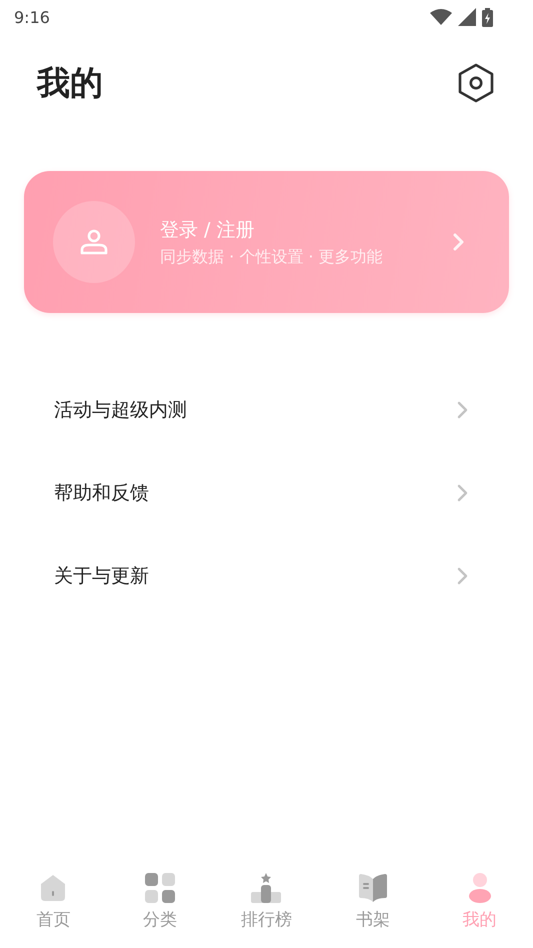  Describe the element at coordinates (266, 888) in the screenshot. I see `podium-icon` at that location.